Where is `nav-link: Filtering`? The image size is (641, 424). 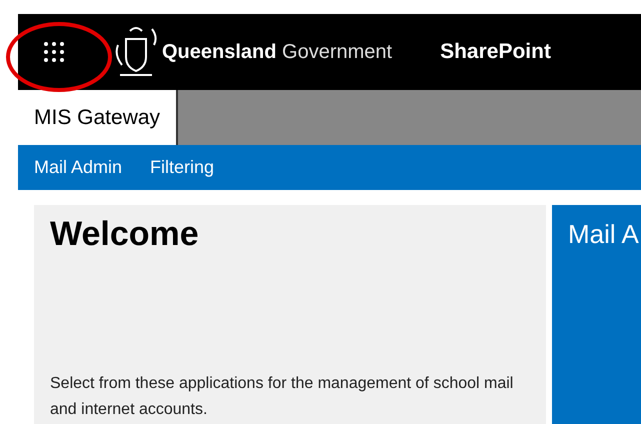
nav-link: Filtering is located at coordinates (182, 167).